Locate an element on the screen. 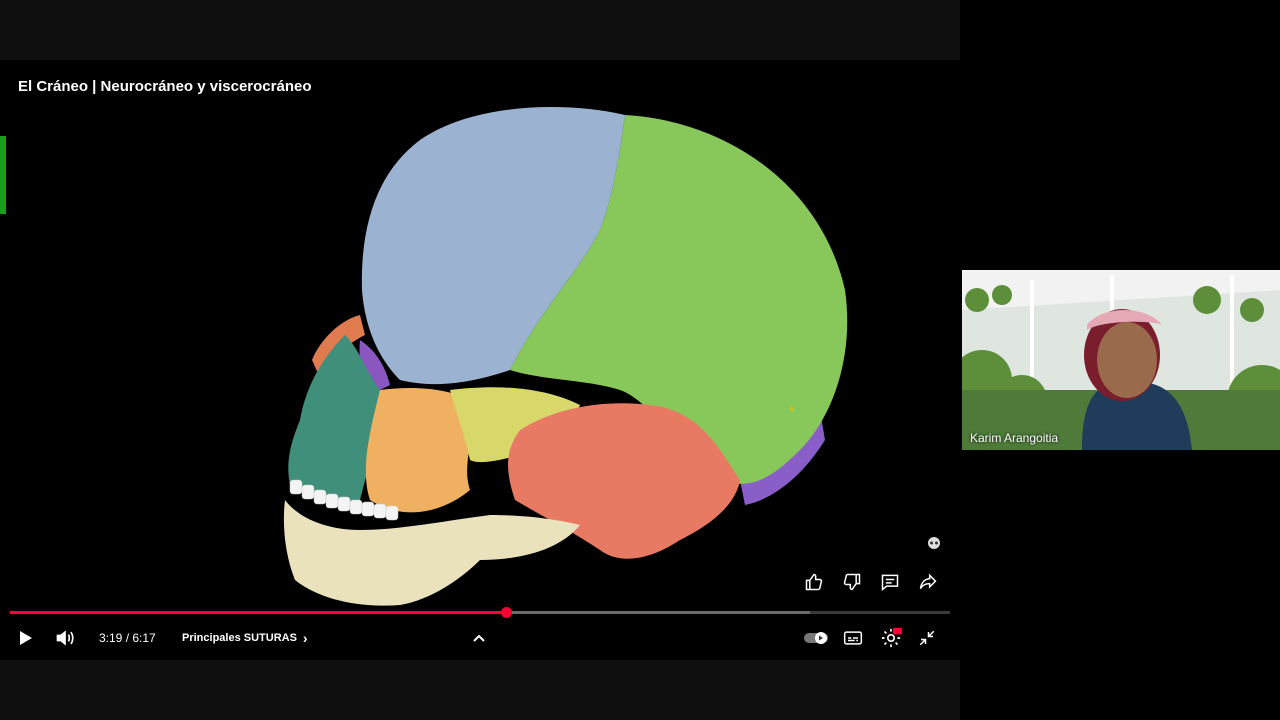  progress-track is located at coordinates (880, 612).